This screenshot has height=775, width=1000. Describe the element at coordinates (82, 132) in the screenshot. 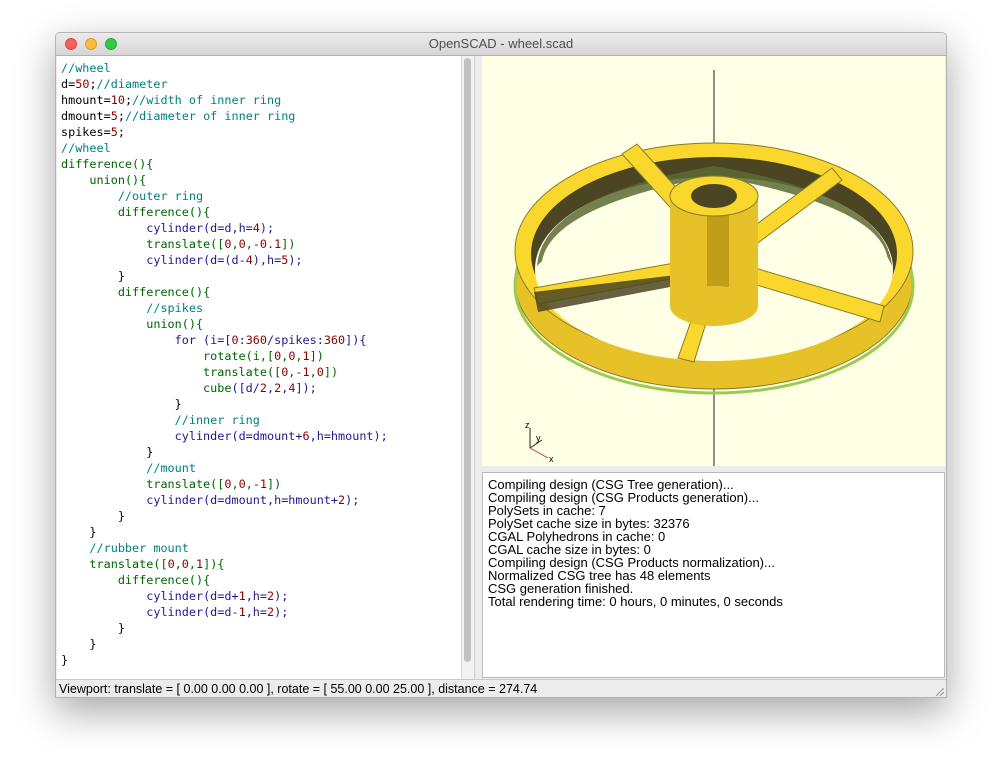

I see `code-token: spikes` at that location.